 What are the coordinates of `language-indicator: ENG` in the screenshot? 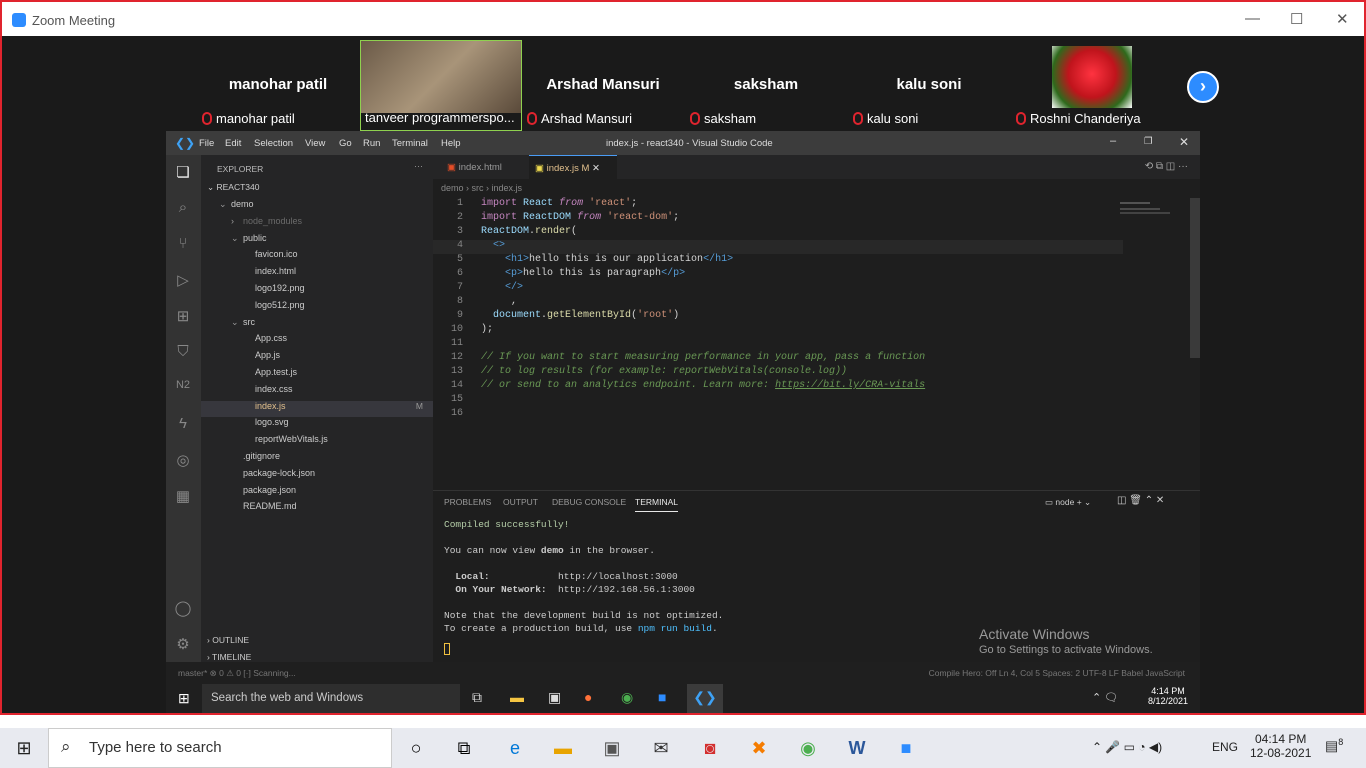 It's located at (1225, 747).